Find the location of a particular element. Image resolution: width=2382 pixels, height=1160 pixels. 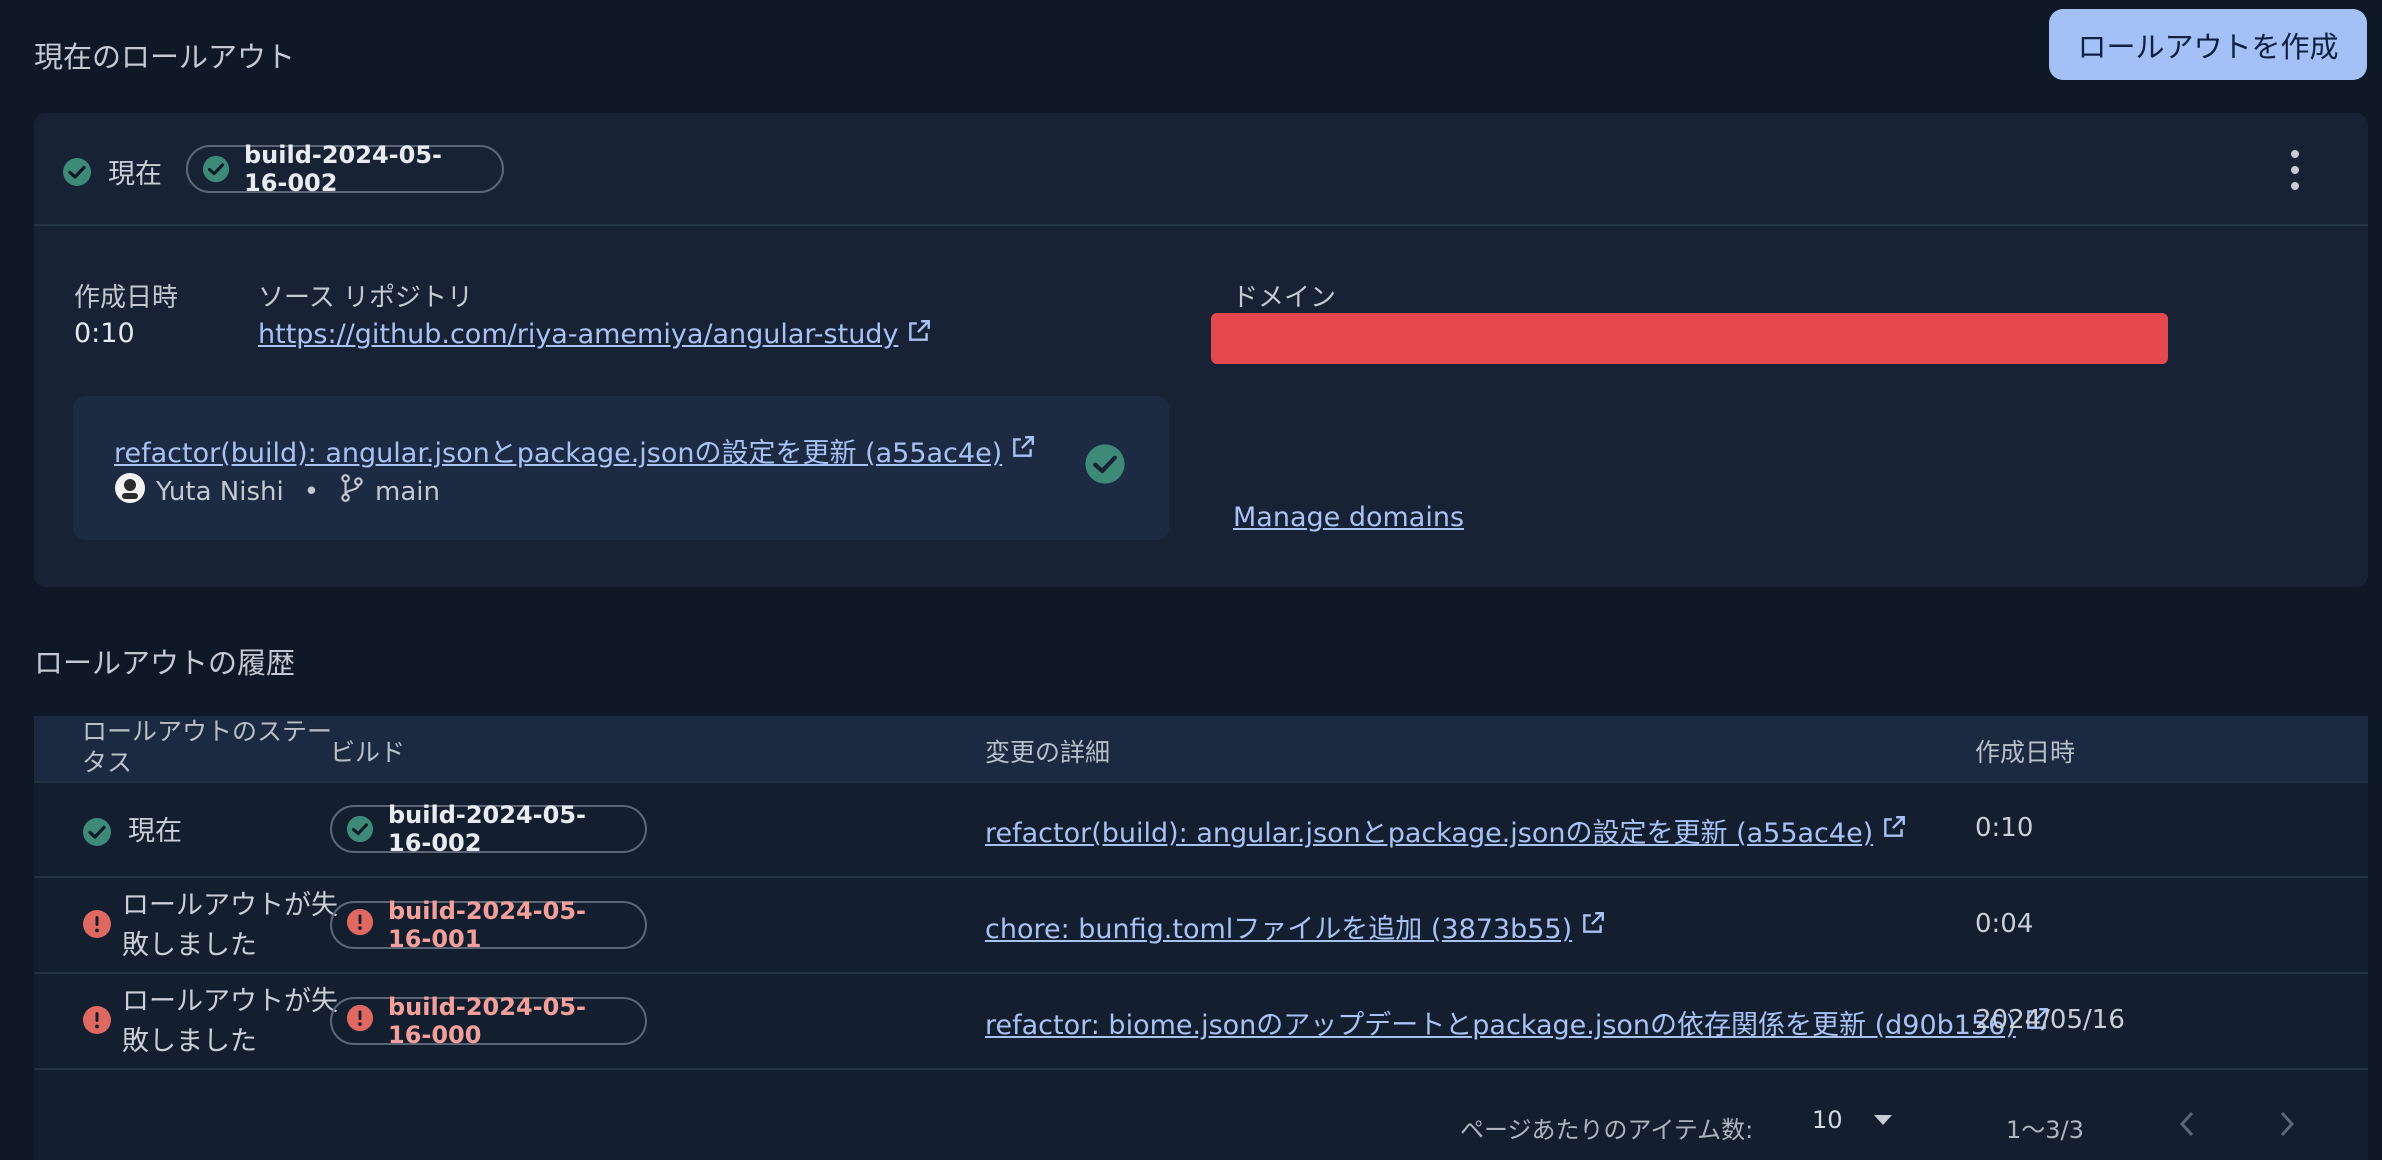

row-details-link: chore: bunfig.tomlファイルを追加 (3873b55) is located at coordinates (1295, 926).